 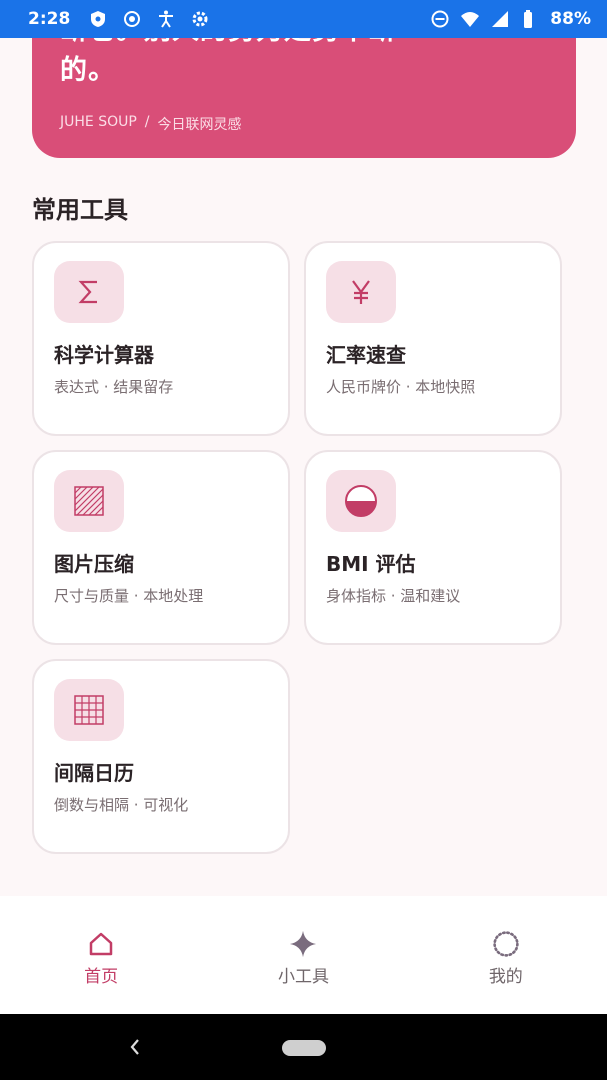 I want to click on grid-calendar-icon, so click(x=89, y=710).